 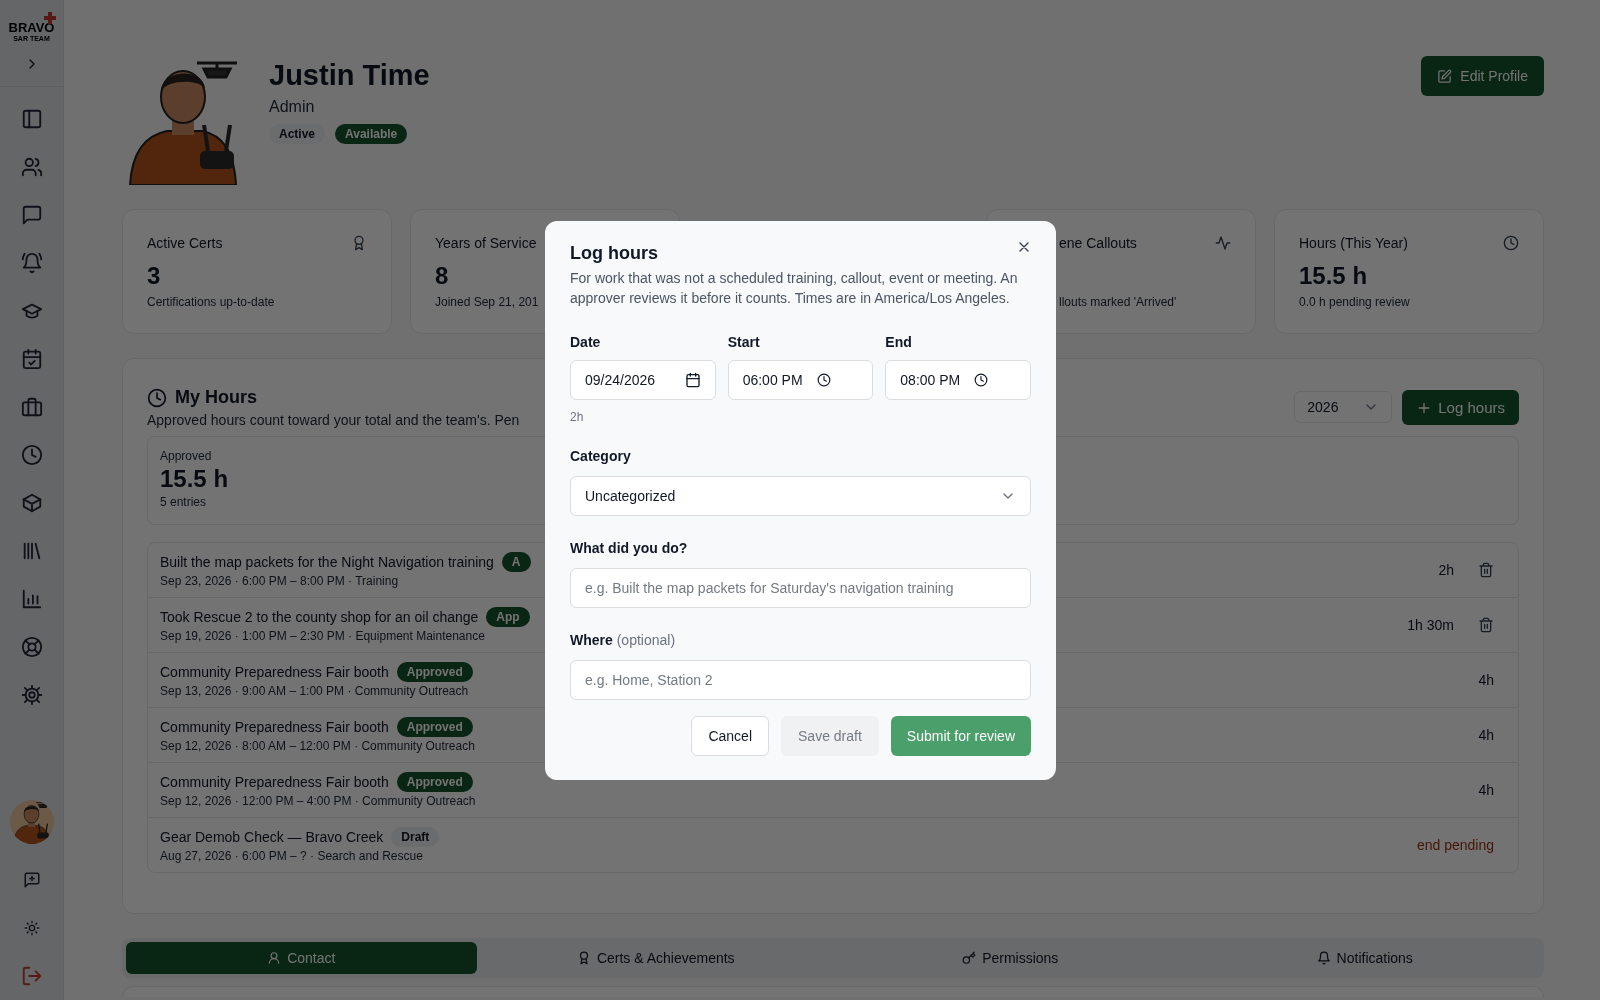 I want to click on logout-icon, so click(x=31, y=976).